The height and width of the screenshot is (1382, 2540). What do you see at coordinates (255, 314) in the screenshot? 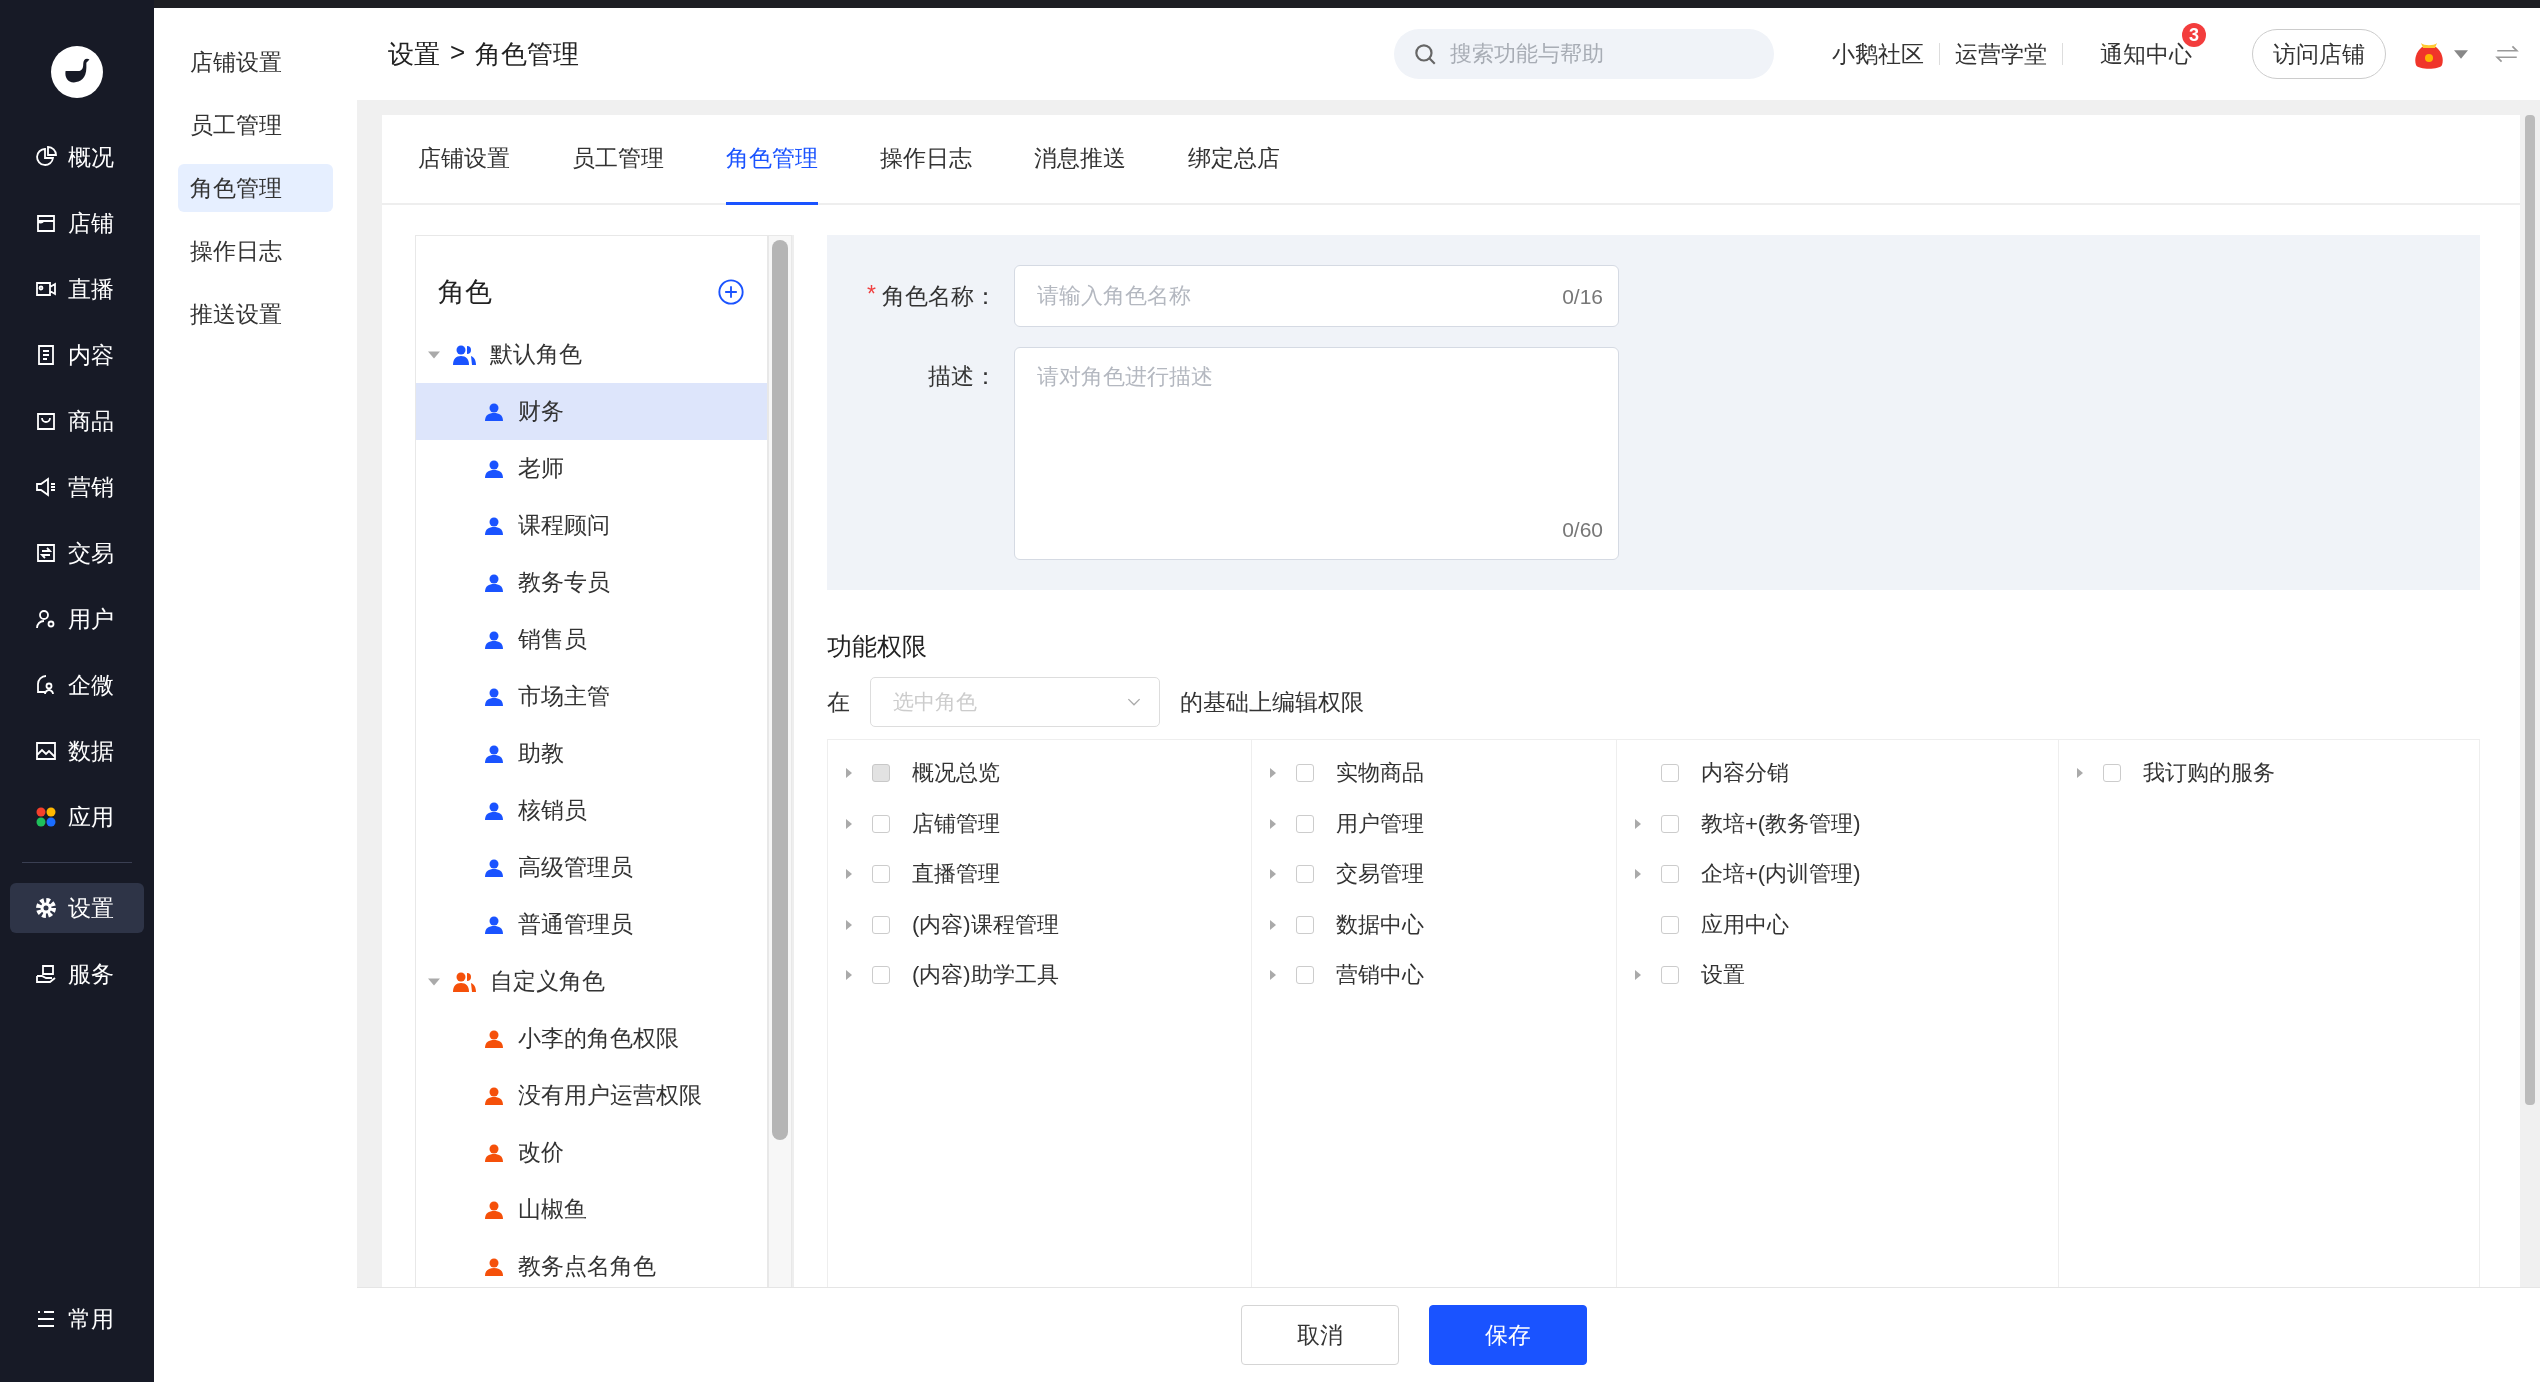
I see `subnav-item: 推送设置` at bounding box center [255, 314].